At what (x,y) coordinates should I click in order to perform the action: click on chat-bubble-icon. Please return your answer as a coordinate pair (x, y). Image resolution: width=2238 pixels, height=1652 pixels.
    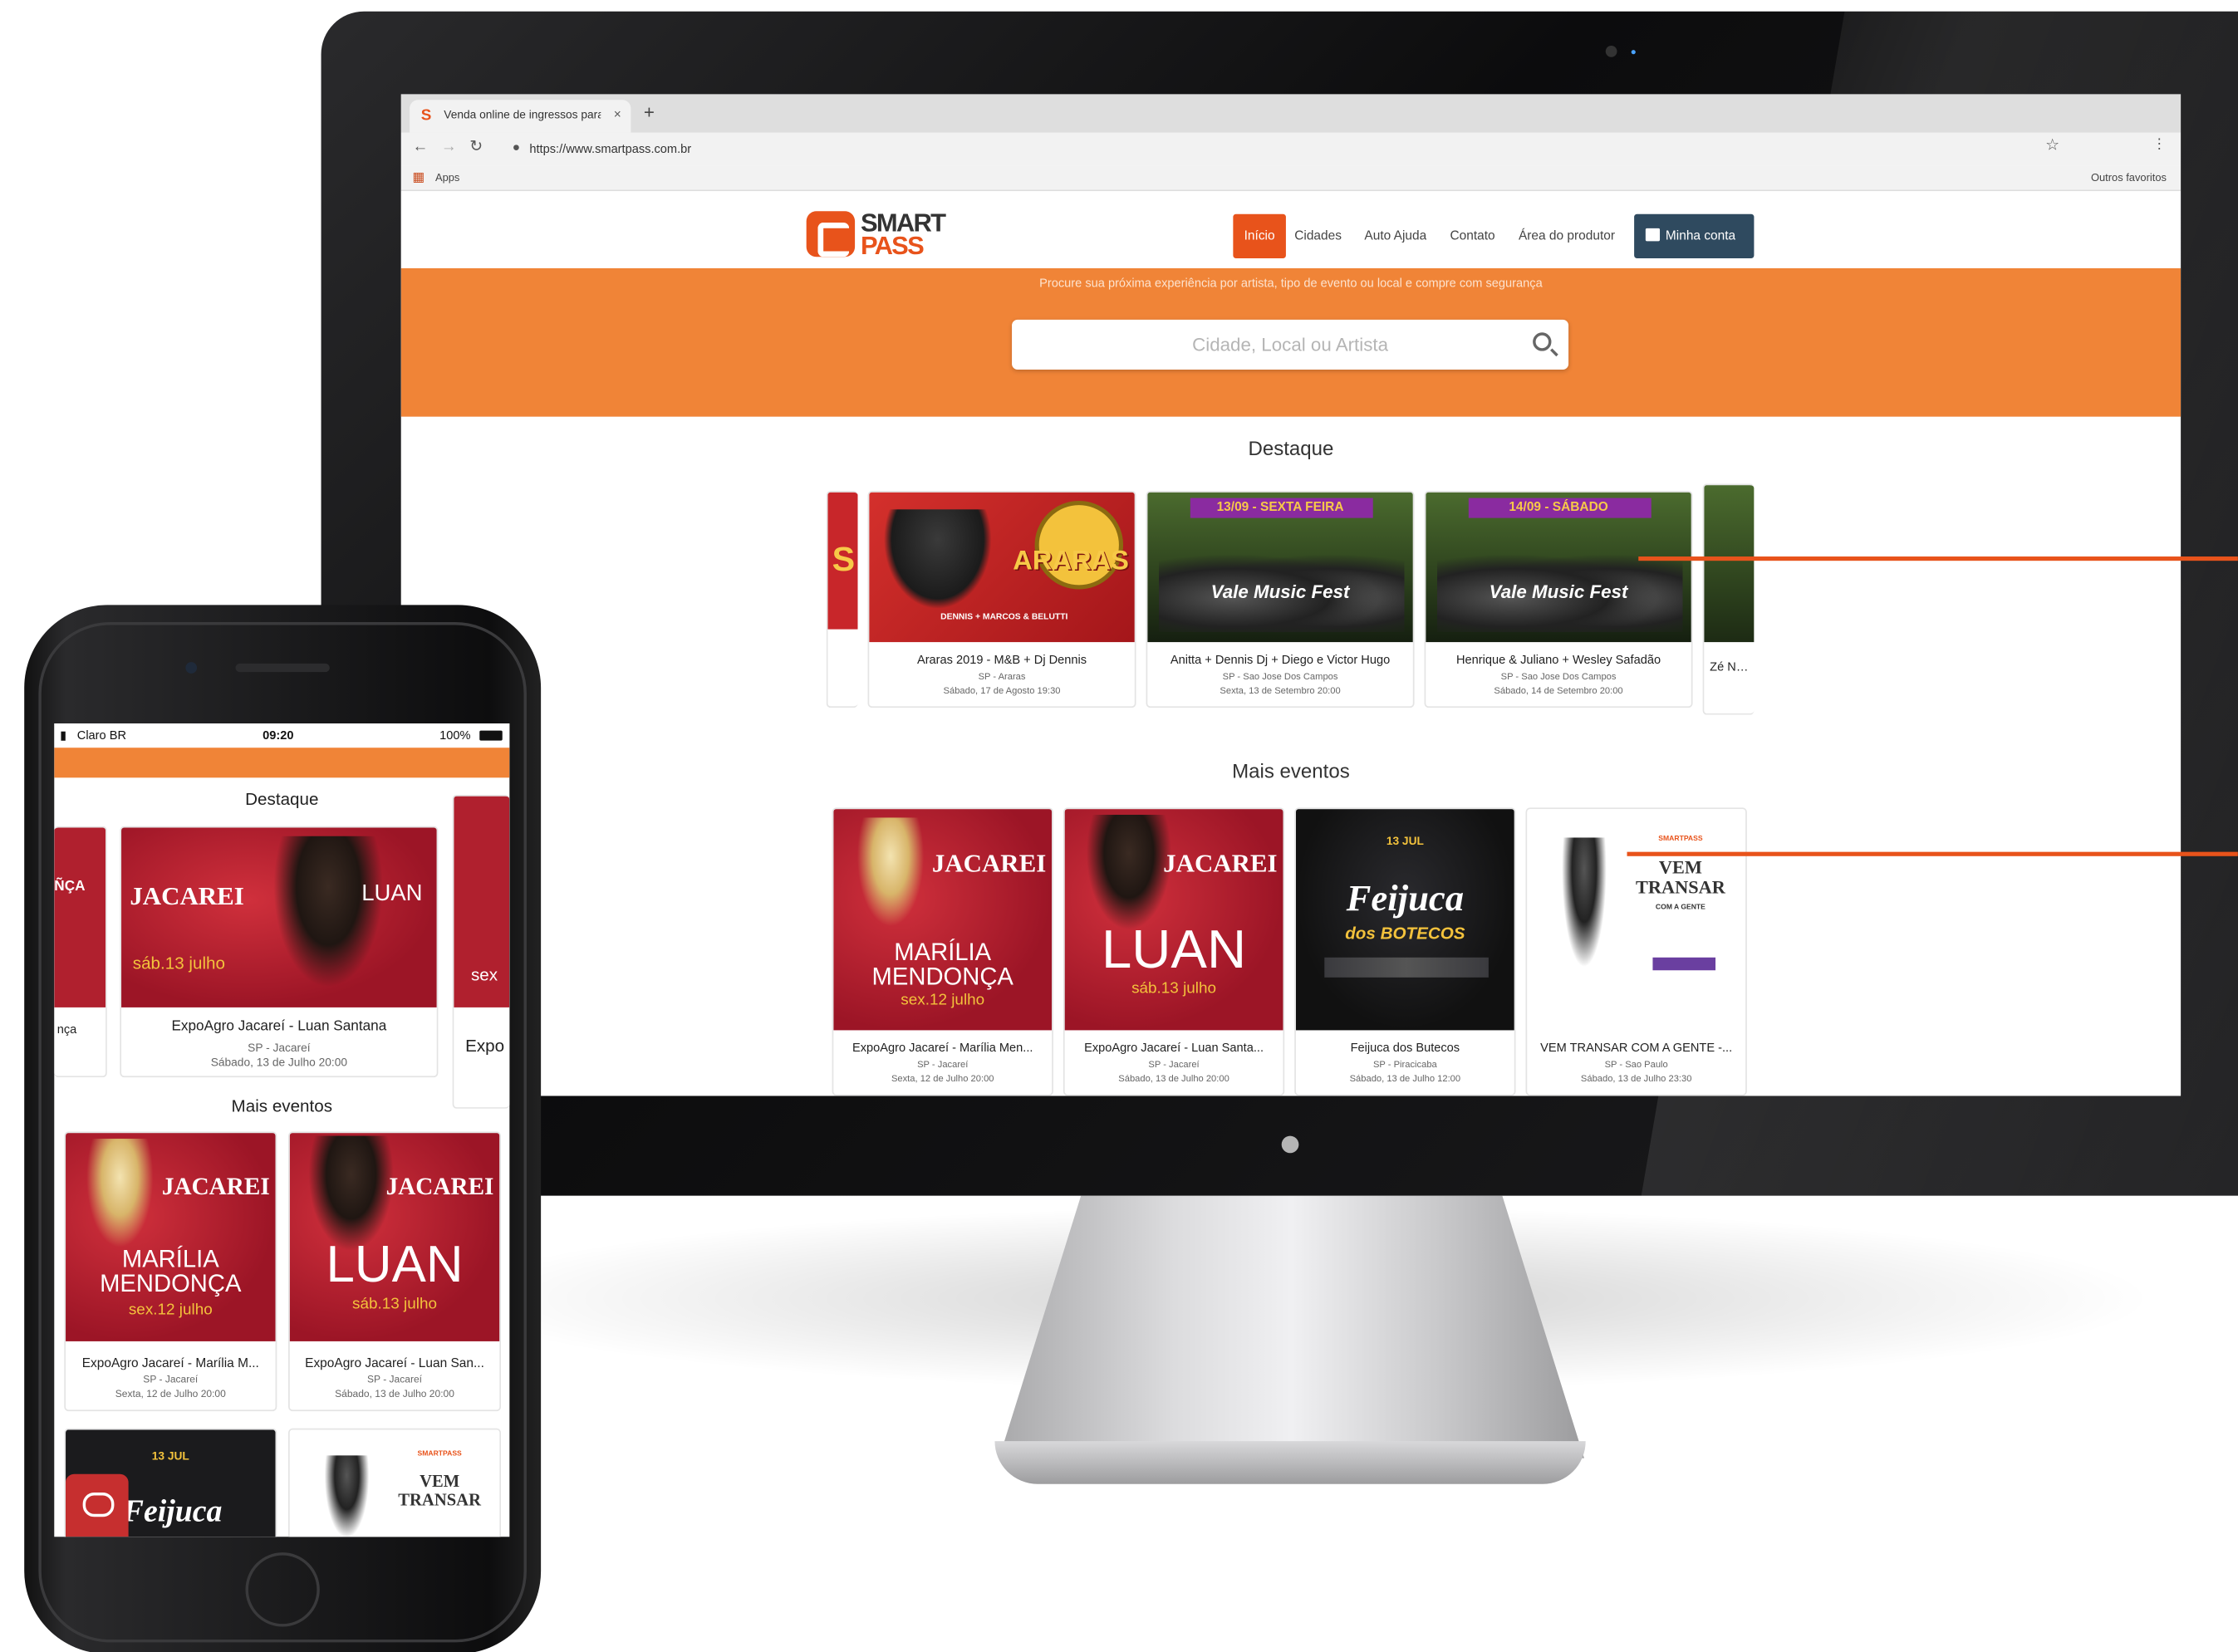
    Looking at the image, I should click on (97, 1505).